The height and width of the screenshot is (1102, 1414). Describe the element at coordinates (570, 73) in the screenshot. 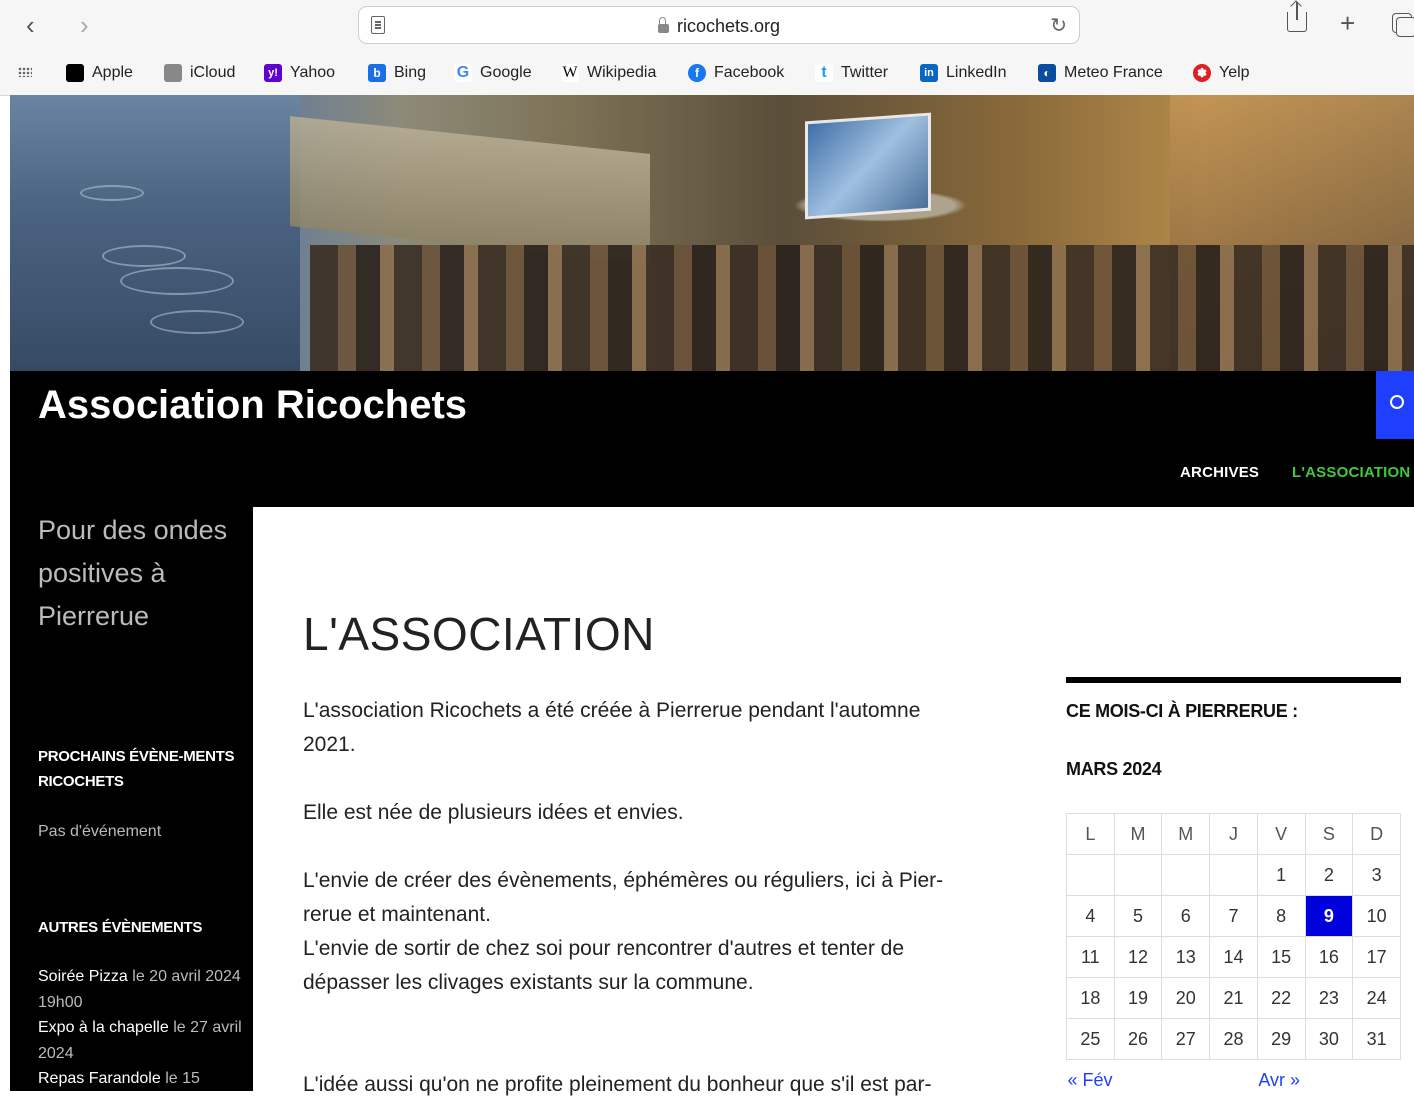

I see `wikipedia-icon: W` at that location.